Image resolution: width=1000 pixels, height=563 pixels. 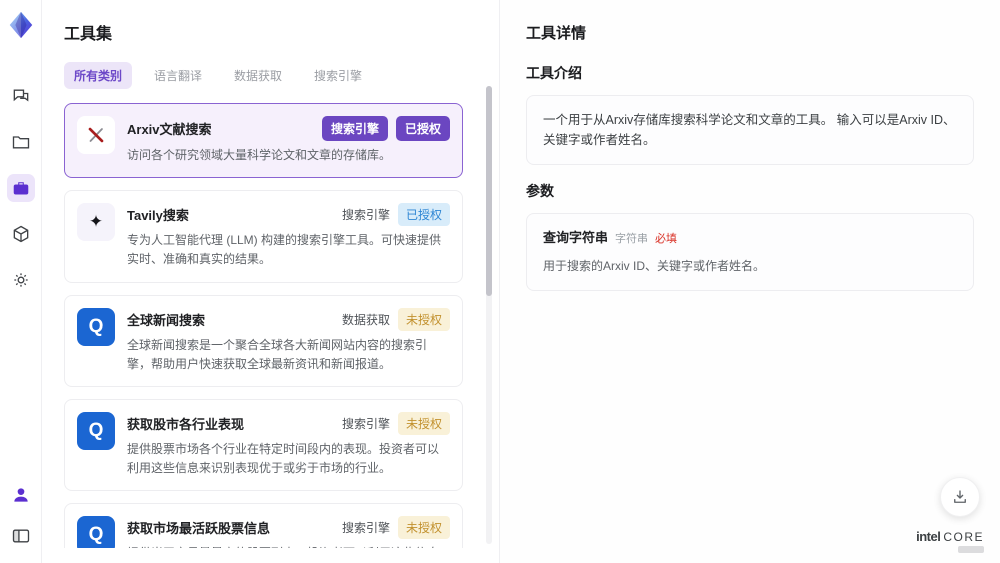 What do you see at coordinates (554, 73) in the screenshot?
I see `intro-heading: 工具介绍` at bounding box center [554, 73].